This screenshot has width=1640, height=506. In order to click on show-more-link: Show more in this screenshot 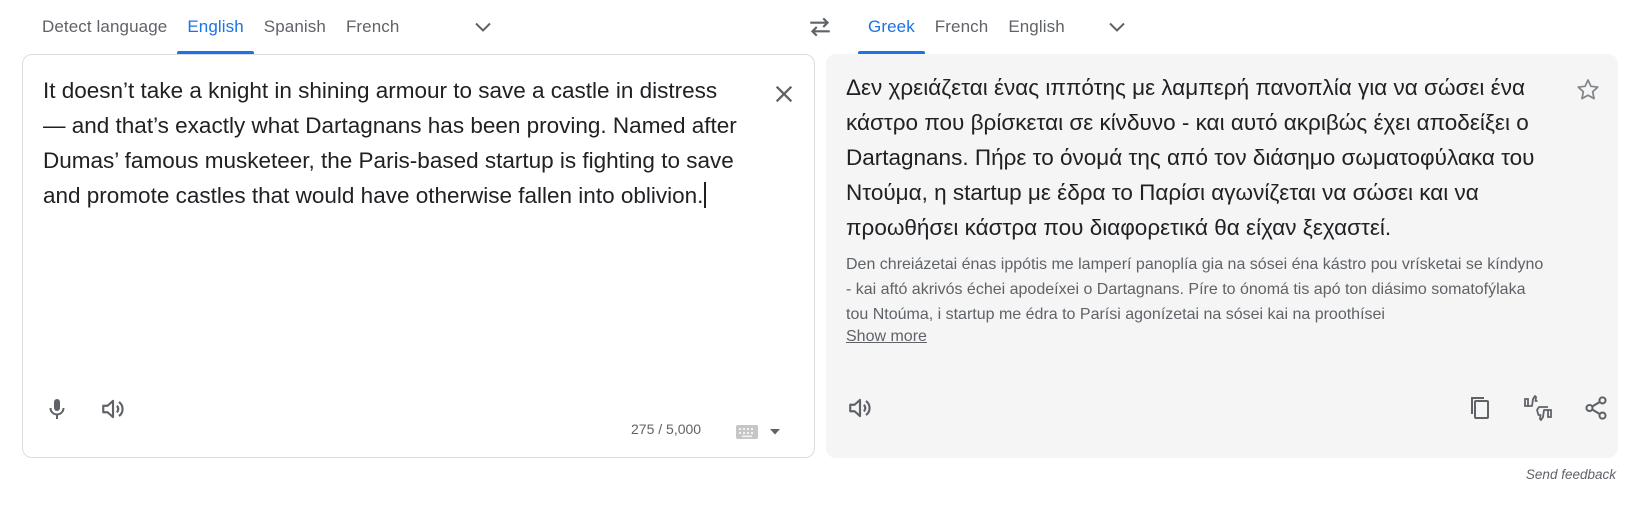, I will do `click(886, 337)`.